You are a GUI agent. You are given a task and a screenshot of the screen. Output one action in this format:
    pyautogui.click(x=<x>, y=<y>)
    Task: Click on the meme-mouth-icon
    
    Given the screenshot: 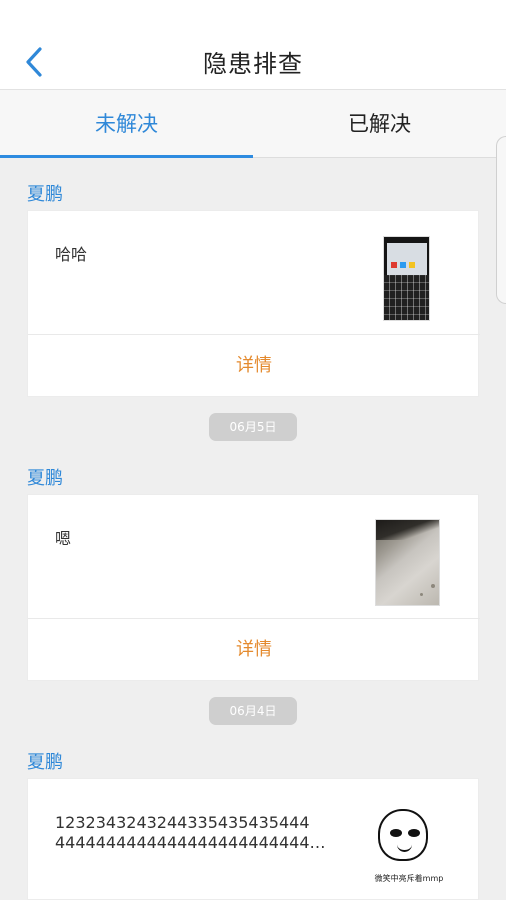 What is the action you would take?
    pyautogui.click(x=404, y=848)
    